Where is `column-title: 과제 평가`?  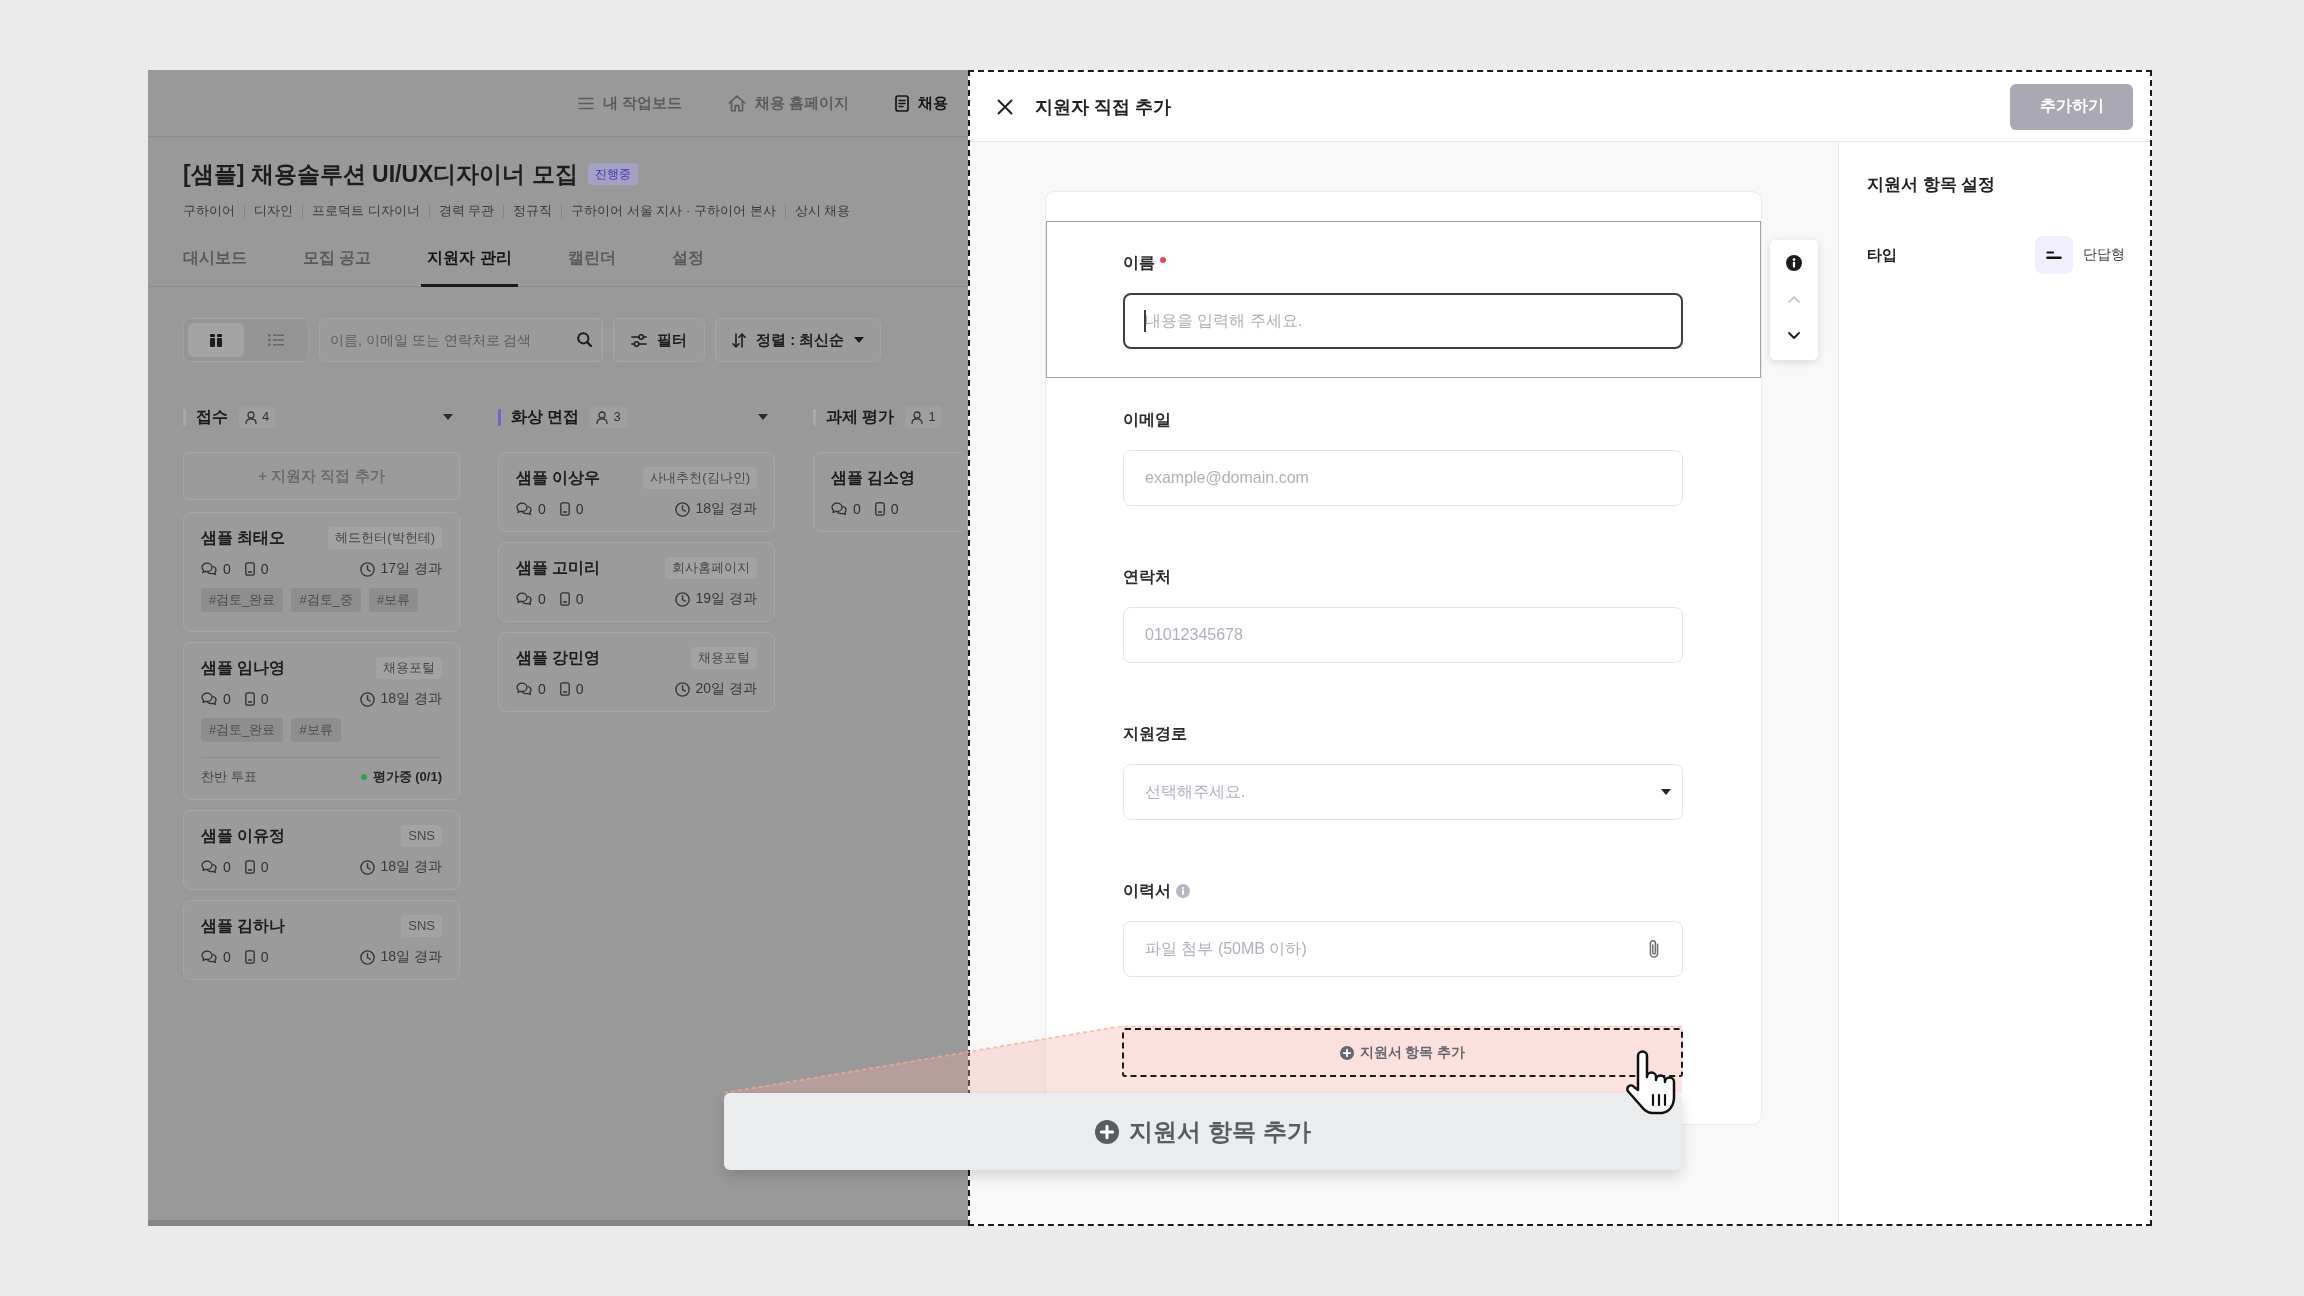 column-title: 과제 평가 is located at coordinates (860, 416).